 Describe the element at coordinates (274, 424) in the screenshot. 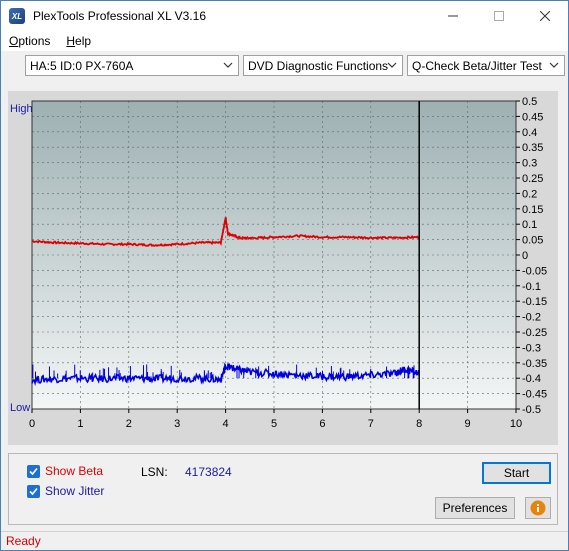

I see `x-tick-label: 5` at that location.